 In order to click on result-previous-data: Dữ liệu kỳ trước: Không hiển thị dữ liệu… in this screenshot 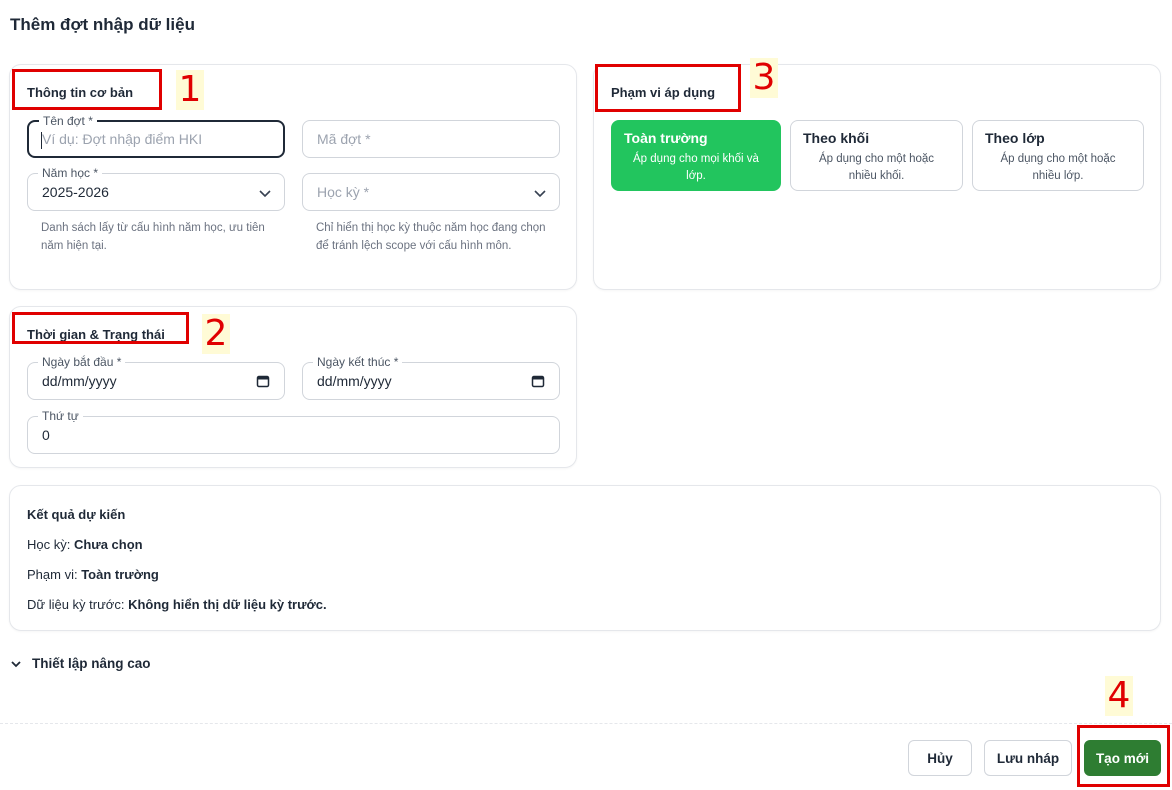, I will do `click(177, 604)`.